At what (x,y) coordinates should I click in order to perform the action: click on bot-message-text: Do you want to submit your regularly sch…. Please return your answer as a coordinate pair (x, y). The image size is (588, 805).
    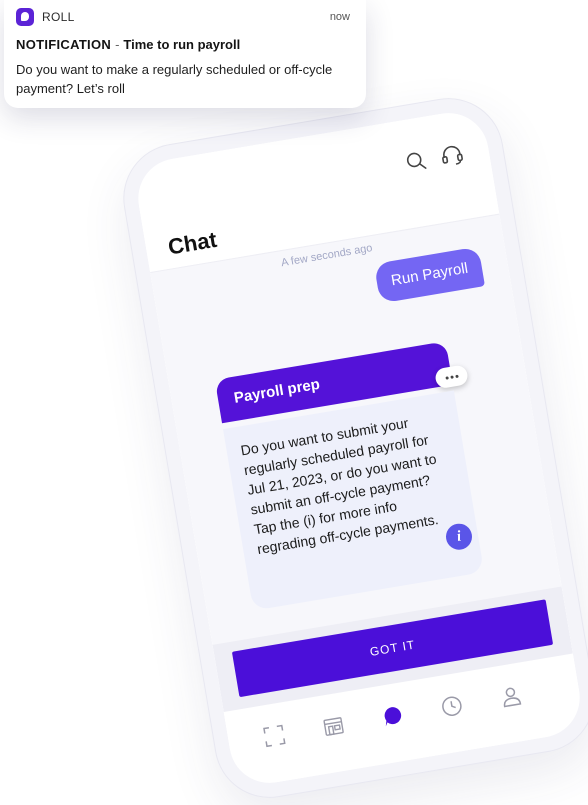
    Looking at the image, I should click on (339, 486).